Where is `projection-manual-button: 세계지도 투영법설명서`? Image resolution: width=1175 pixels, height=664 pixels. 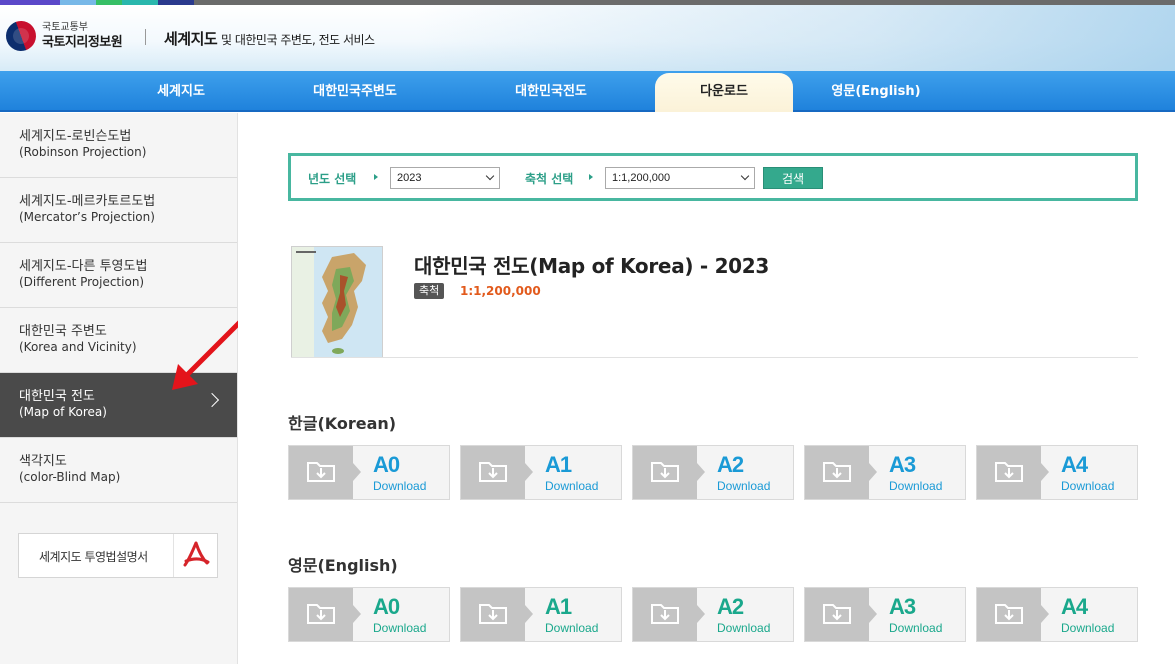 projection-manual-button: 세계지도 투영법설명서 is located at coordinates (118, 555).